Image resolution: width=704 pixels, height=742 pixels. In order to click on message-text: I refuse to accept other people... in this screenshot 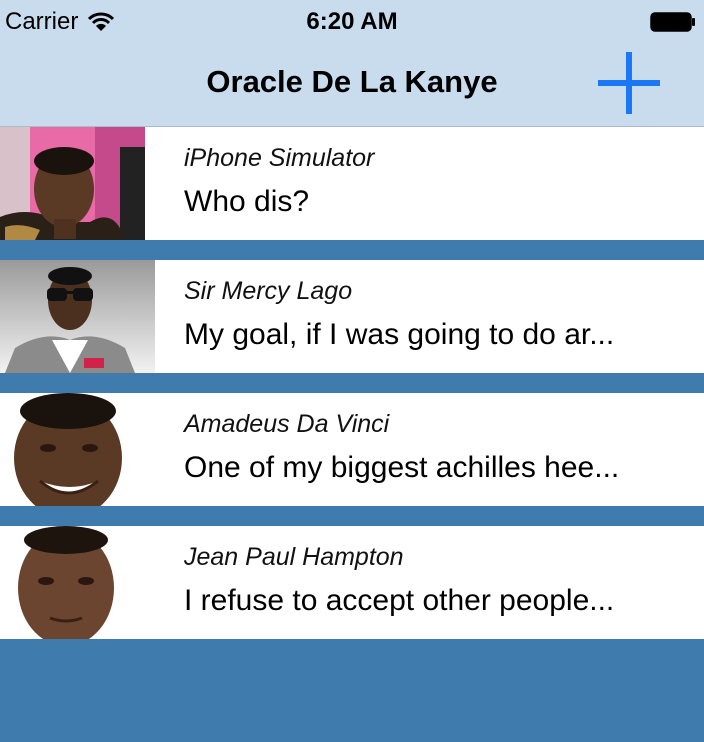, I will do `click(399, 600)`.